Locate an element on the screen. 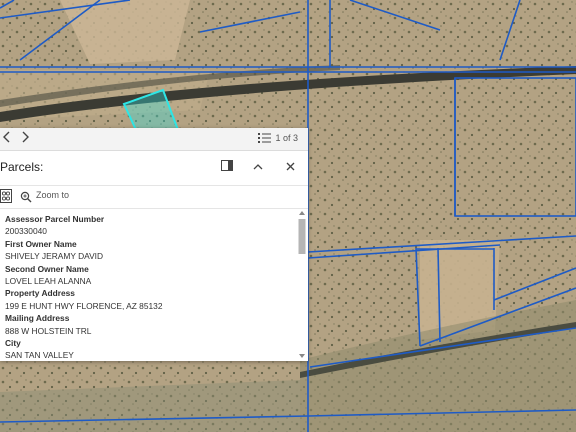 This screenshot has height=432, width=576. collapse-button is located at coordinates (258, 167).